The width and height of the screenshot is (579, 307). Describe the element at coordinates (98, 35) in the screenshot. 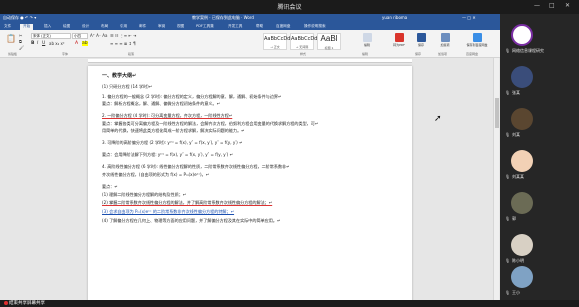

I see `grow-font-icon: A⁺ A⁻ Aa` at that location.